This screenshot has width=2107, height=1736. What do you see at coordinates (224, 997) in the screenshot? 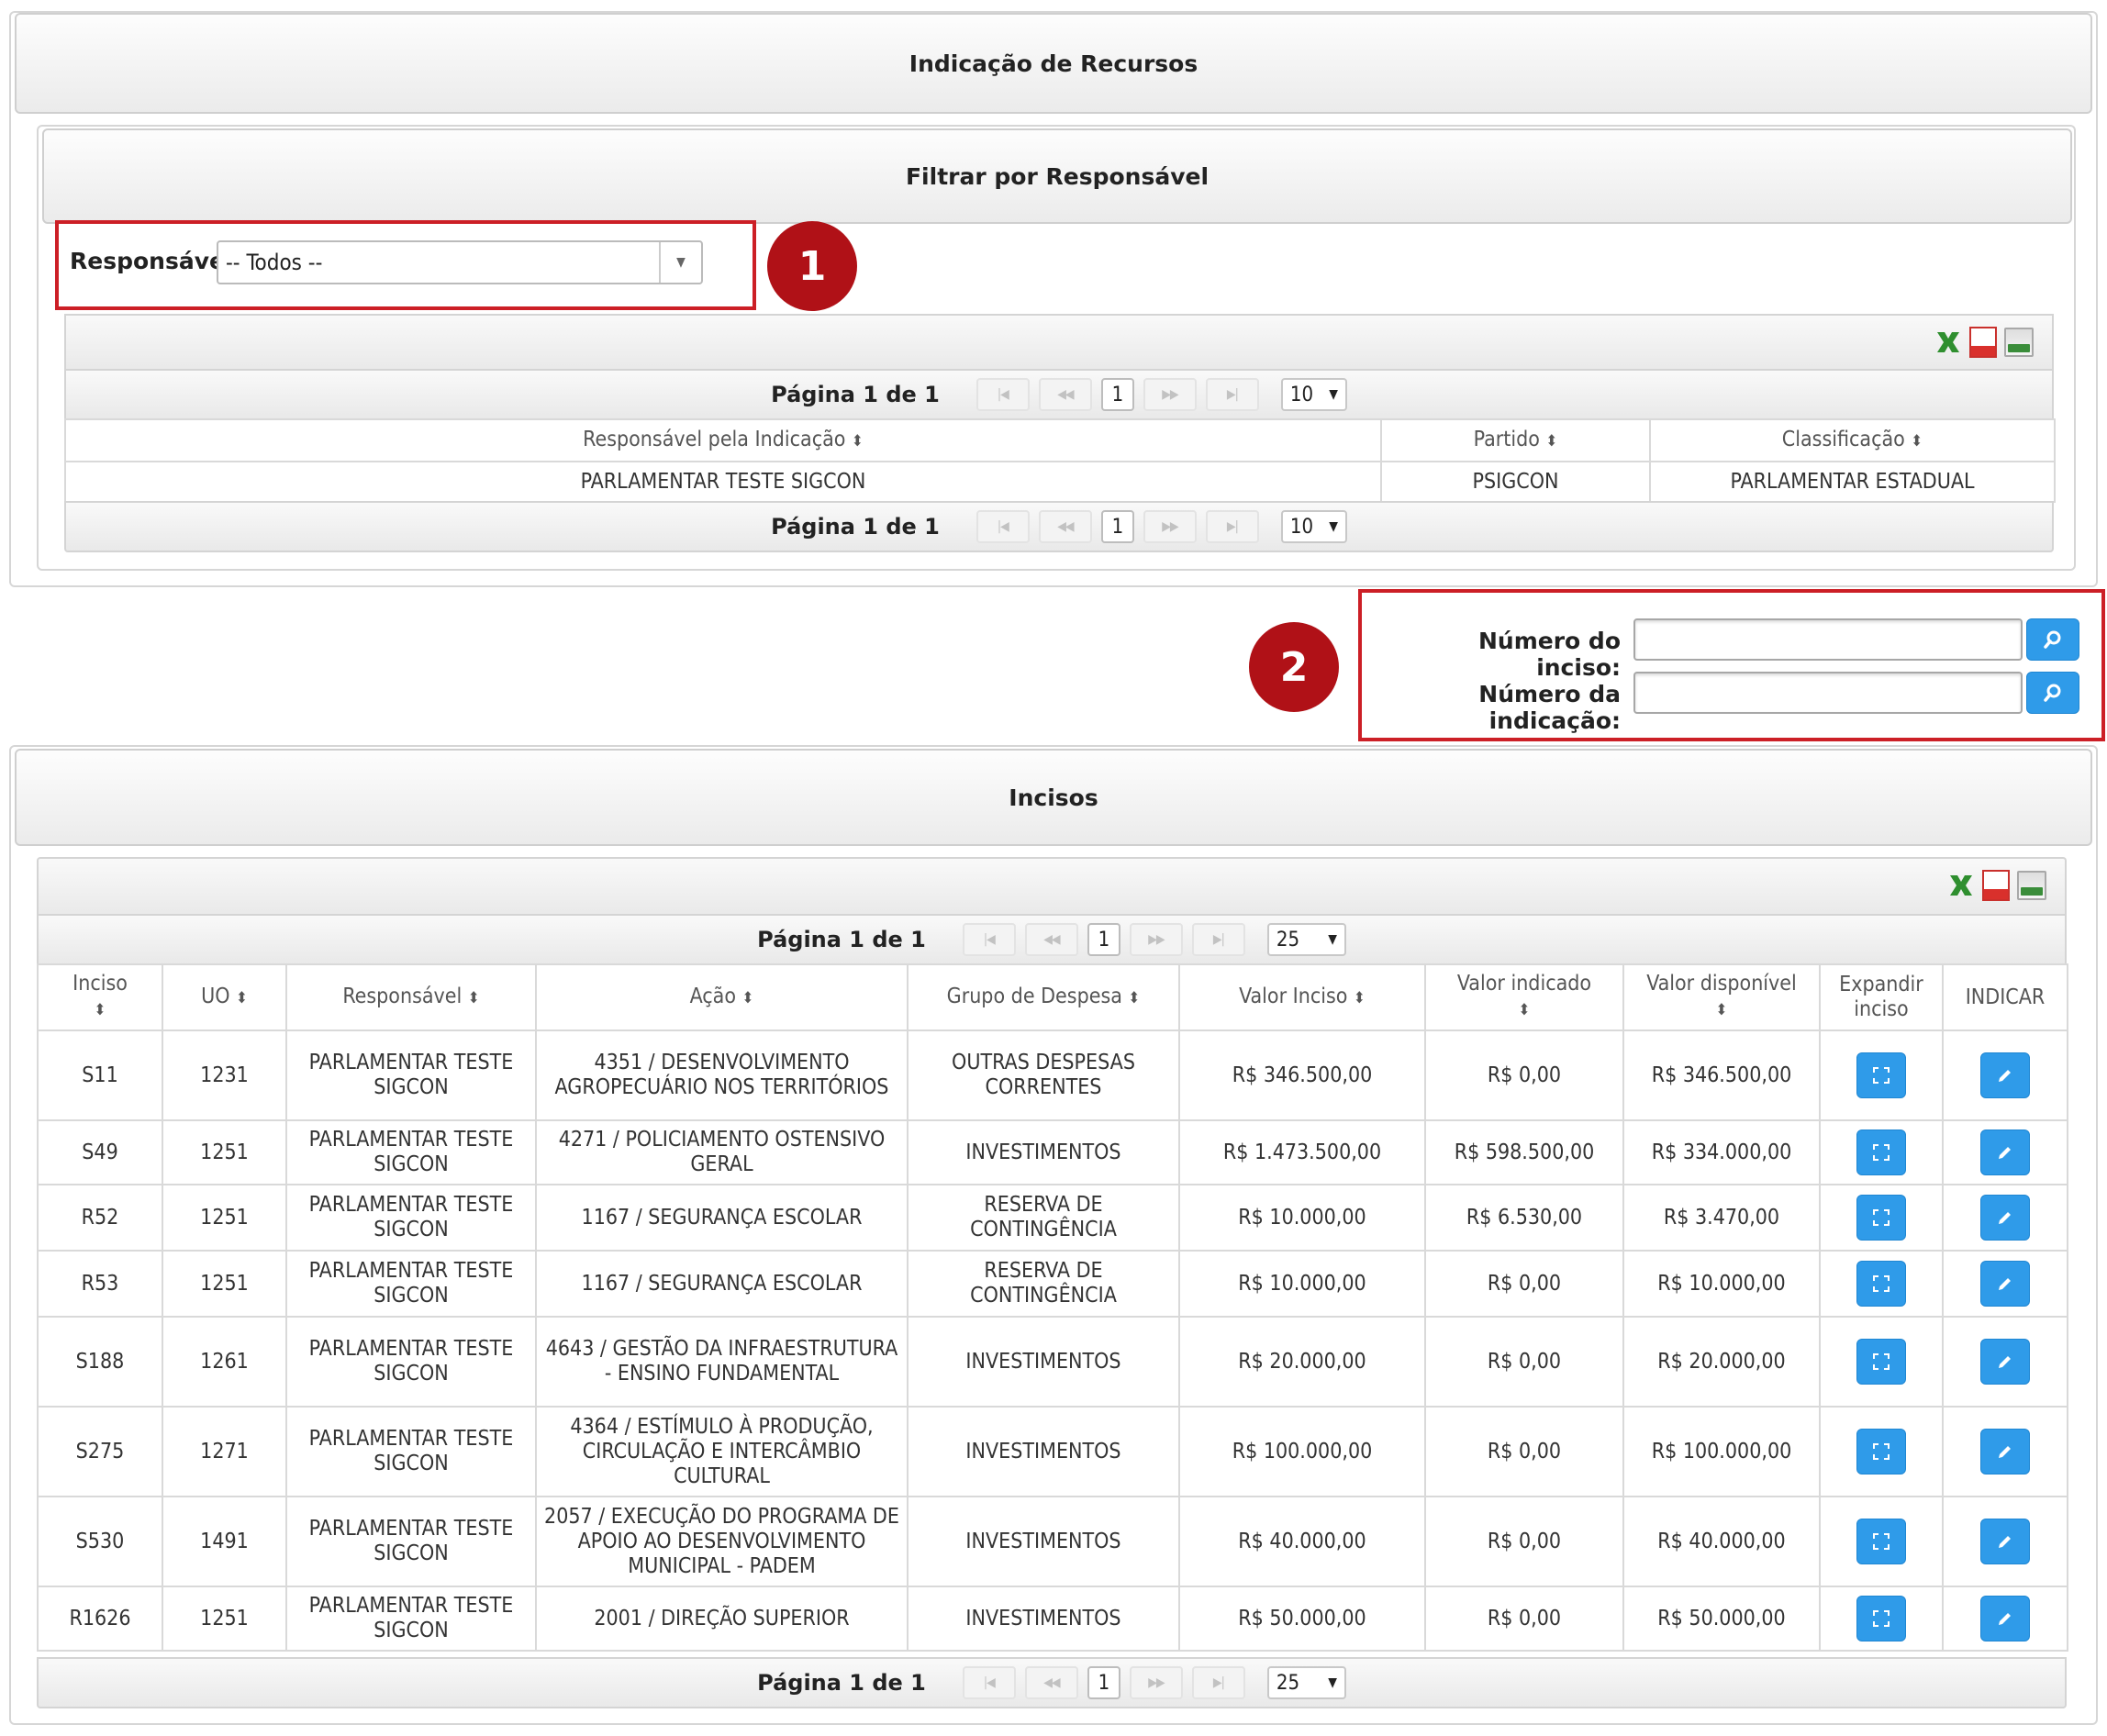
I see `col-header-uo: UO ⬍` at bounding box center [224, 997].